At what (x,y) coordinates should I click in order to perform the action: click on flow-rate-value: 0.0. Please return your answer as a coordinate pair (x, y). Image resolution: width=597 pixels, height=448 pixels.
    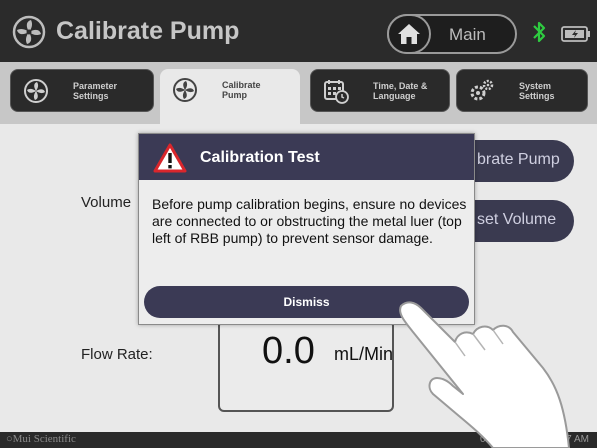
    Looking at the image, I should click on (288, 351).